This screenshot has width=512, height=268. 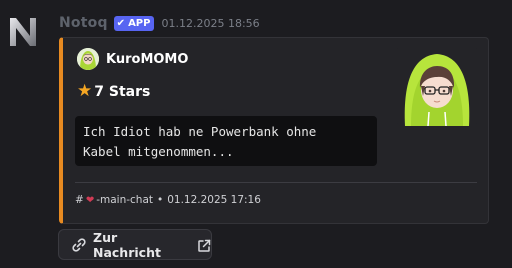 I want to click on link-icon, so click(x=79, y=245).